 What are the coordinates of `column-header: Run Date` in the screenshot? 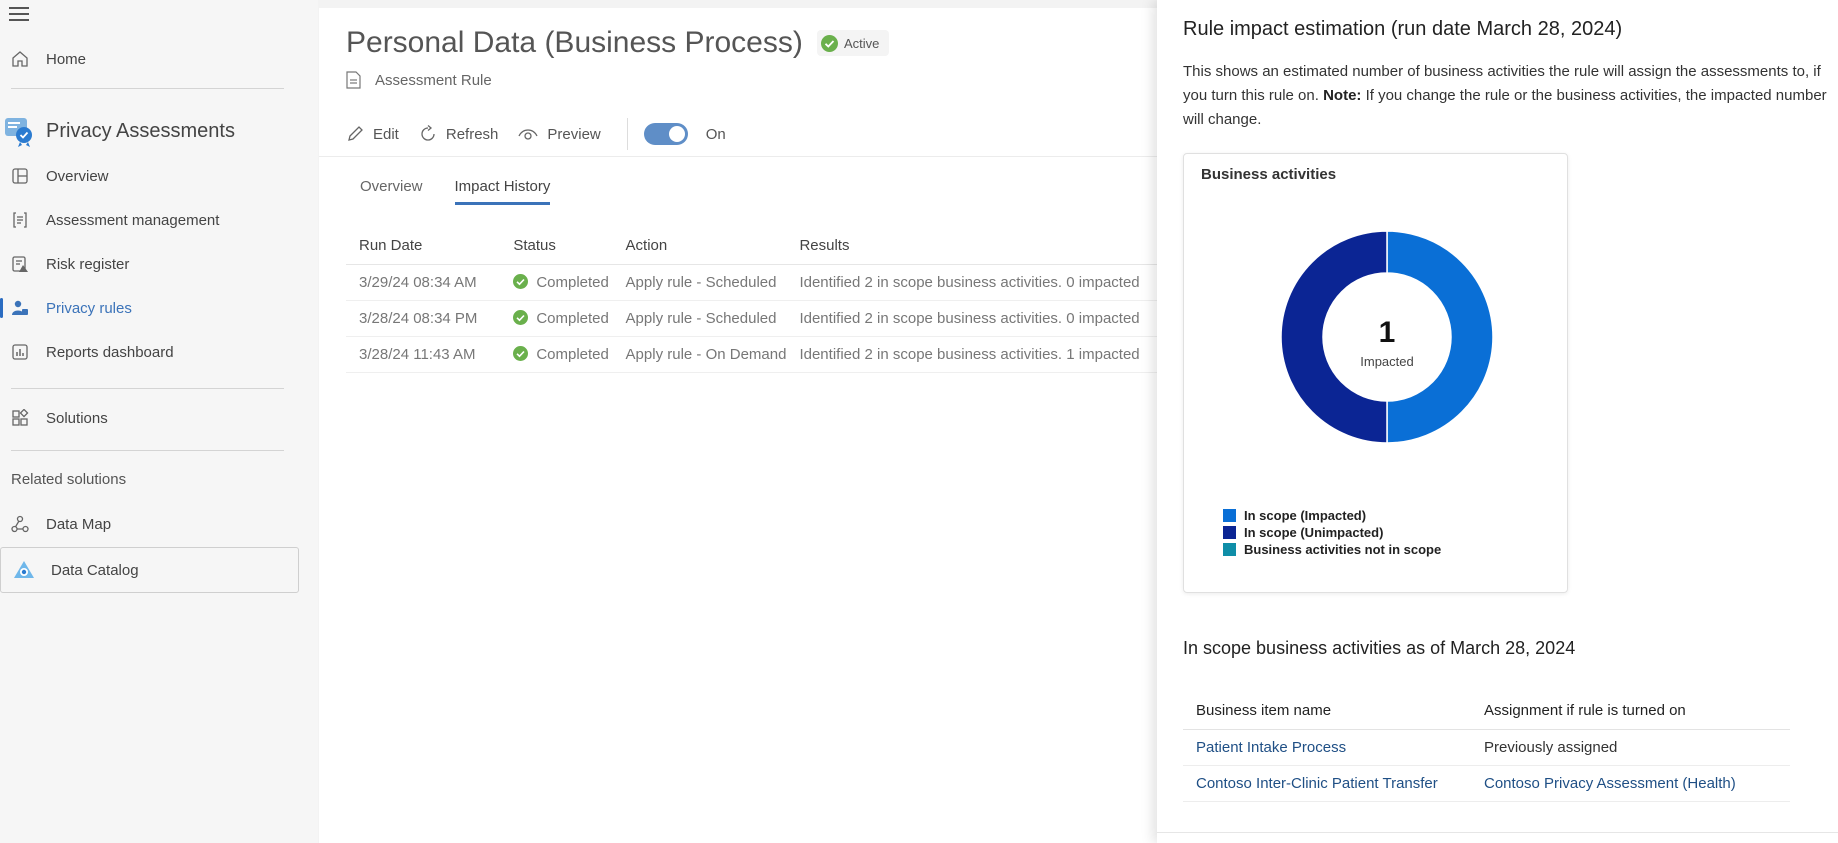 It's located at (423, 246).